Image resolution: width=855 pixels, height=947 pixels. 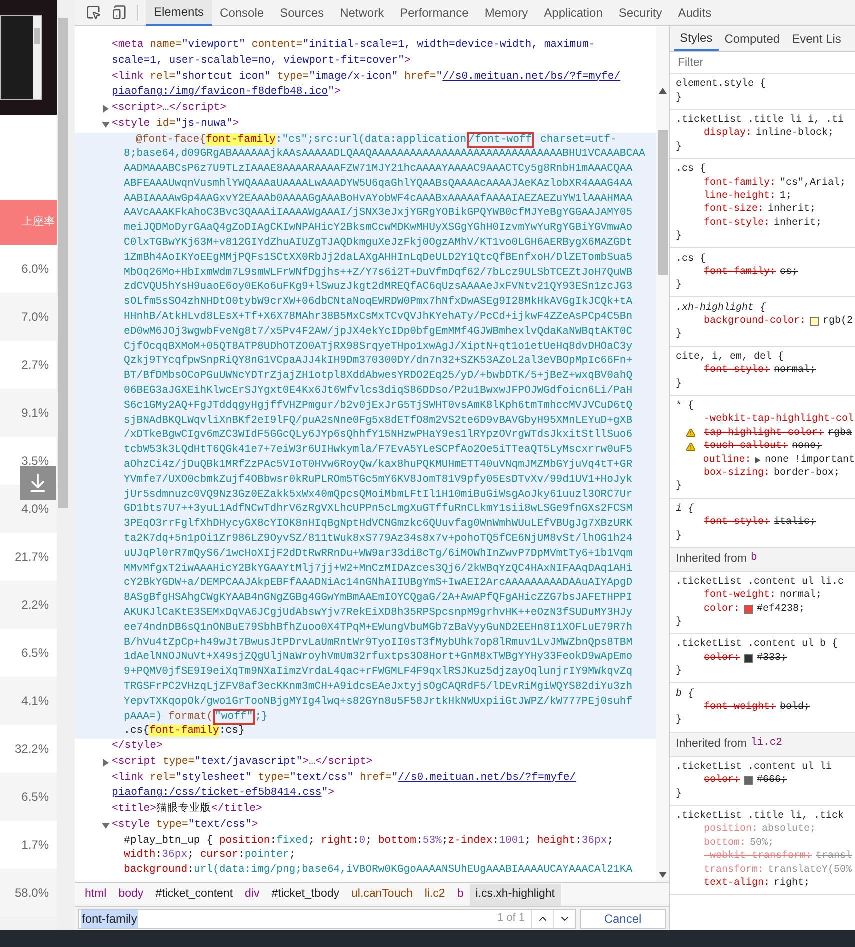 I want to click on dom-tree-row: <meta name="viewport" content="initial-scale=1, width=device-width, maximum-, so click(x=365, y=46).